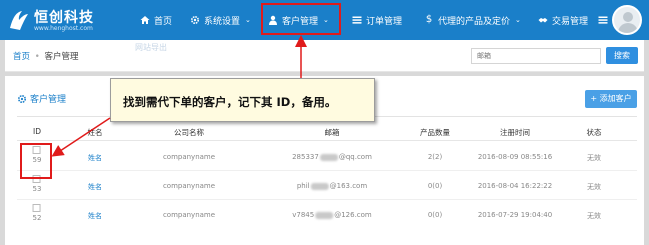  Describe the element at coordinates (37, 213) in the screenshot. I see `row-id-cell: 52` at that location.